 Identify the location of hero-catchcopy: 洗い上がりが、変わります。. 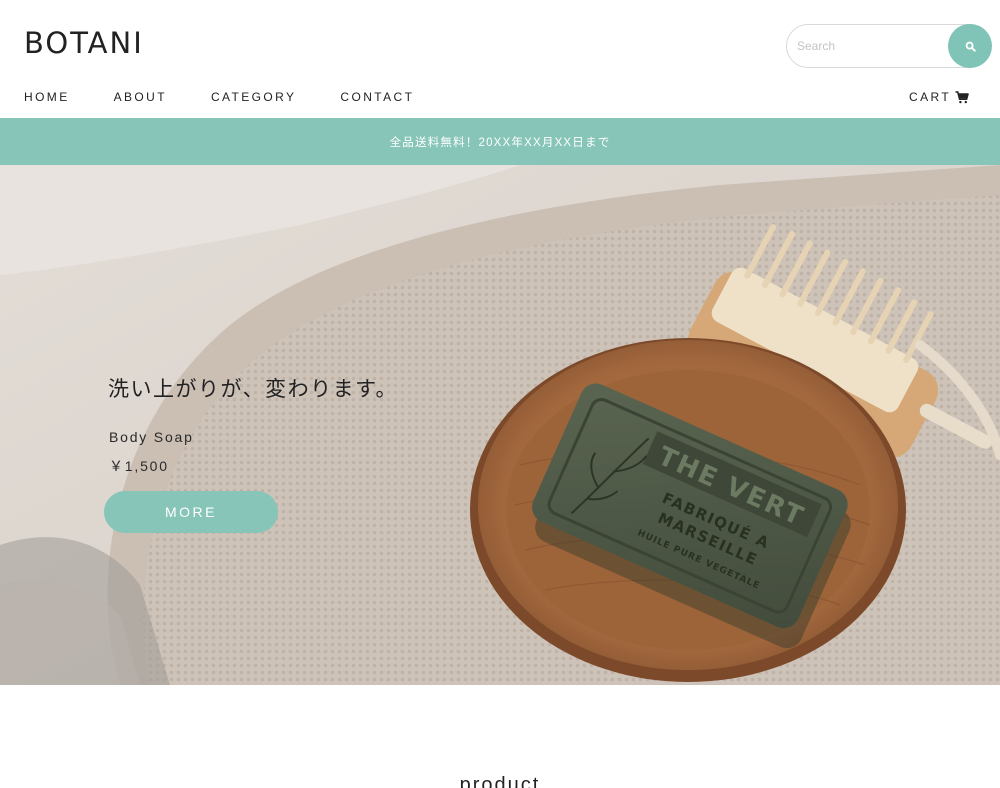
(253, 389).